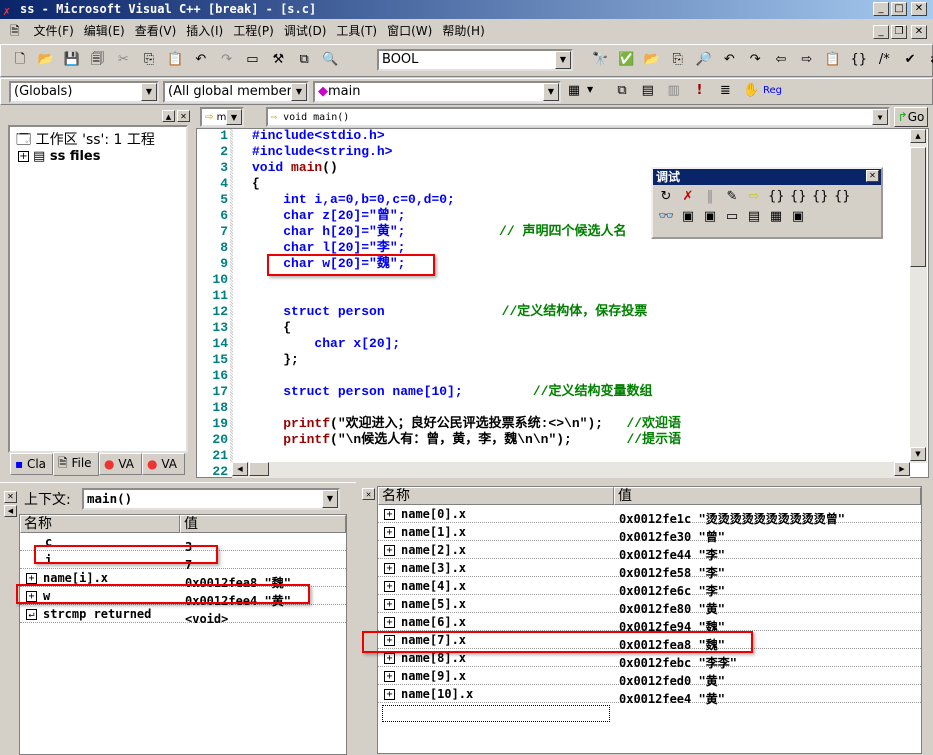 The image size is (933, 755). Describe the element at coordinates (571, 470) in the screenshot. I see `horizontal-scrollbar: ◀ ▶` at that location.